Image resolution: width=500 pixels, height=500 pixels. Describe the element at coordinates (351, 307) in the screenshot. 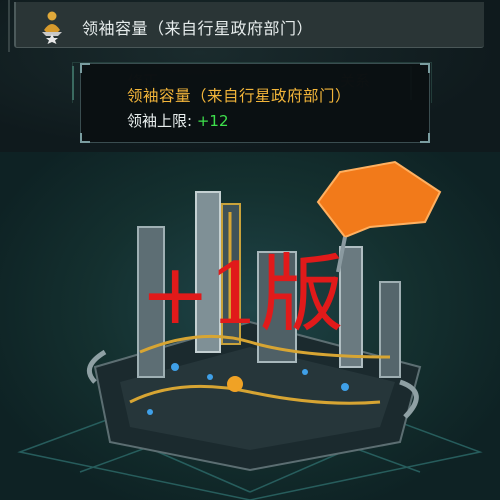

I see `tower-far-right` at that location.